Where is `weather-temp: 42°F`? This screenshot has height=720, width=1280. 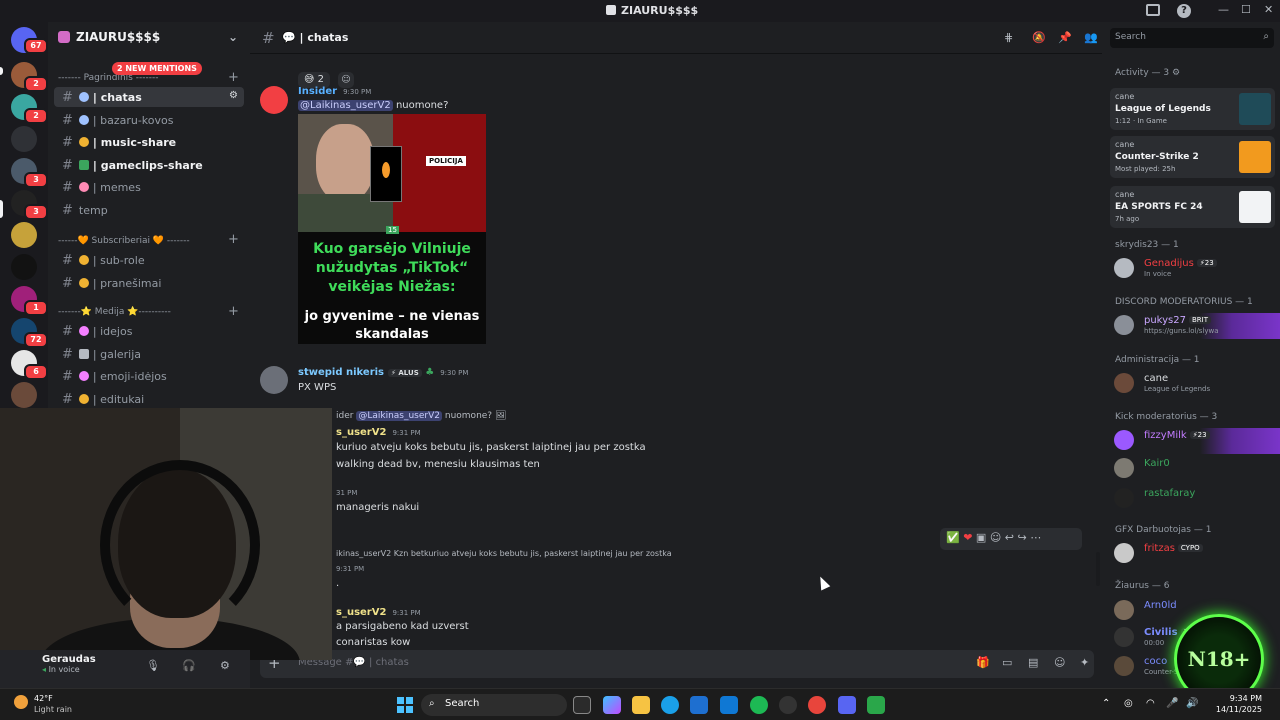 weather-temp: 42°F is located at coordinates (43, 698).